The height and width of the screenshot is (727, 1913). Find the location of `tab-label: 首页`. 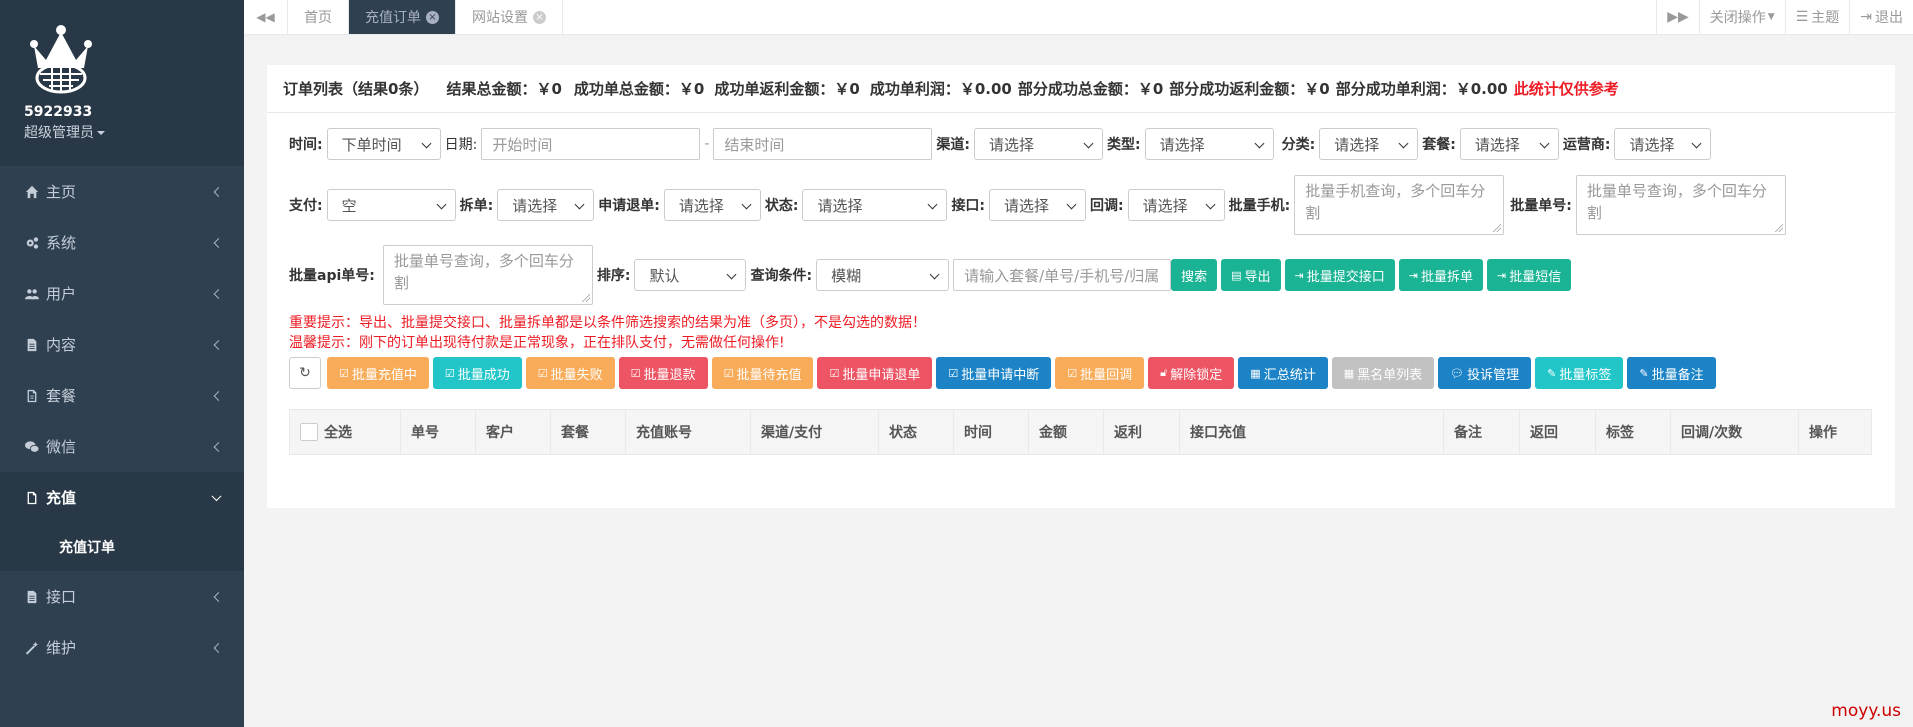

tab-label: 首页 is located at coordinates (318, 18).